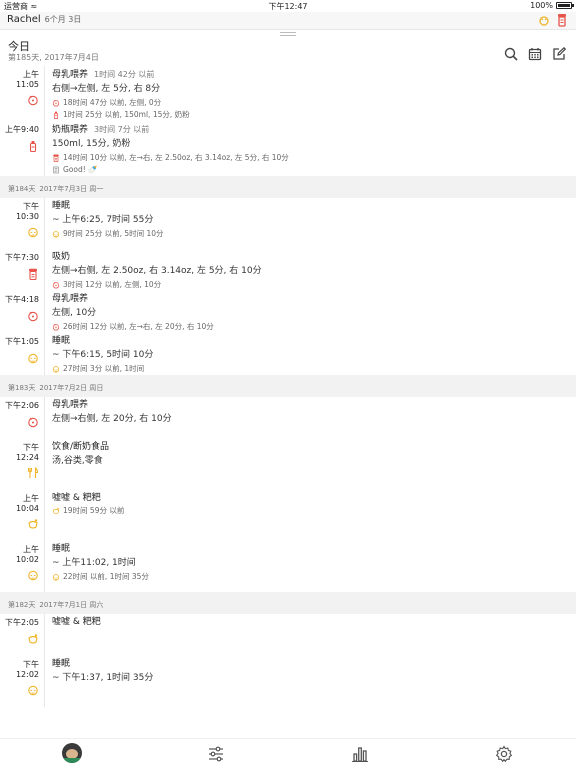 This screenshot has height=768, width=576. What do you see at coordinates (22, 341) in the screenshot?
I see `entry-time: 下午1:05` at bounding box center [22, 341].